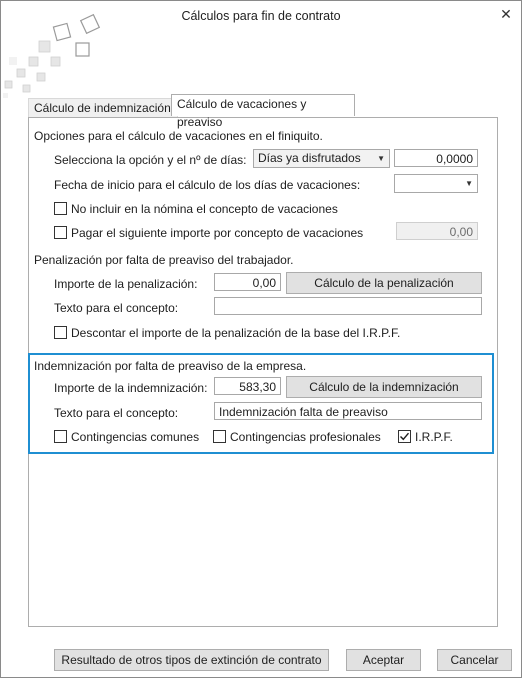 The width and height of the screenshot is (522, 678). I want to click on dias-option-select: Días ya disfrutados ▼, so click(321, 158).